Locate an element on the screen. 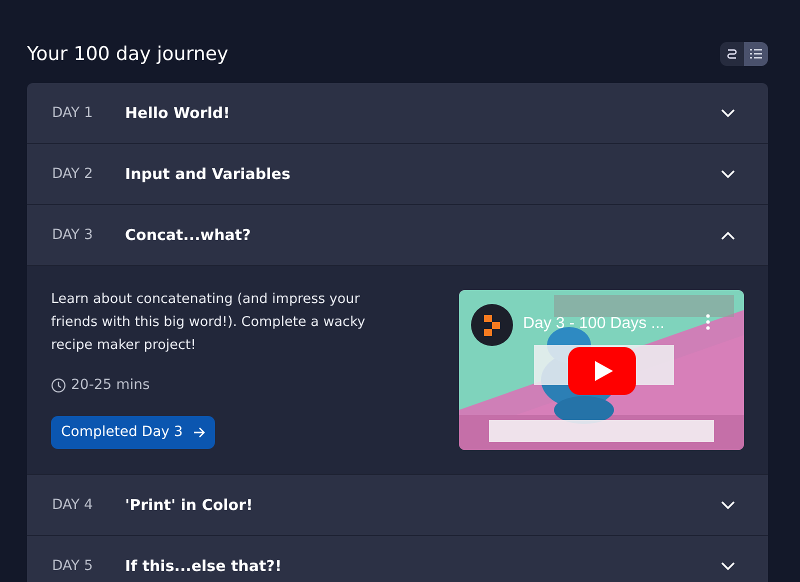 The height and width of the screenshot is (582, 800). channel-logo-icon is located at coordinates (492, 325).